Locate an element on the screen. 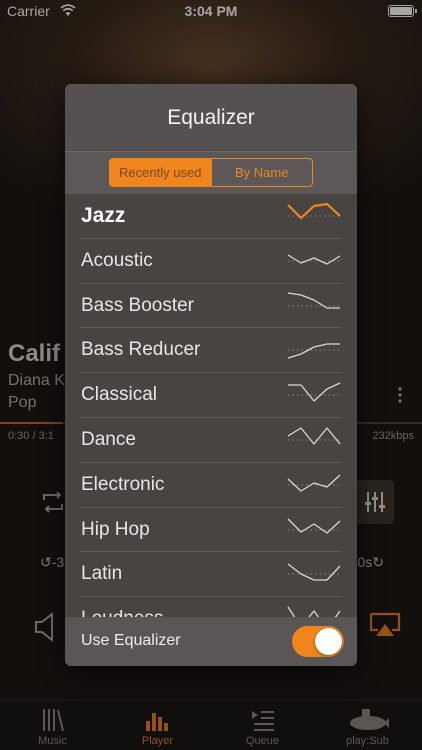  preset-name: Dance is located at coordinates (108, 439).